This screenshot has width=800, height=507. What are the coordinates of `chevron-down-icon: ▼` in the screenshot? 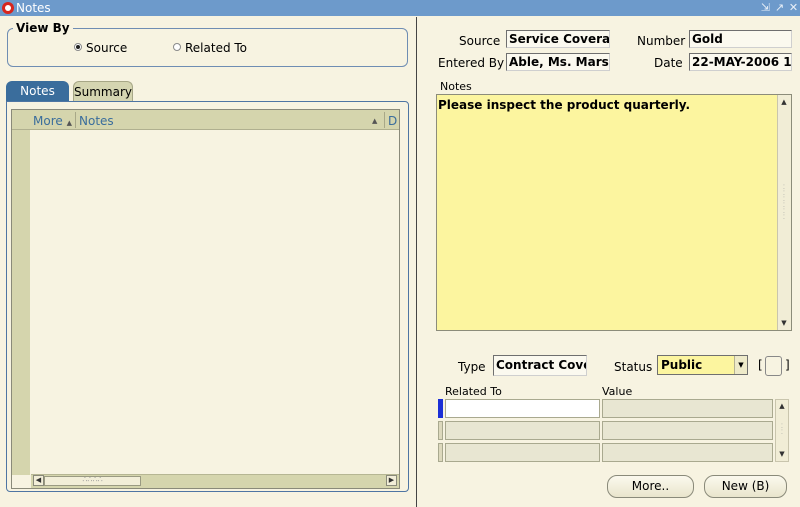 It's located at (740, 365).